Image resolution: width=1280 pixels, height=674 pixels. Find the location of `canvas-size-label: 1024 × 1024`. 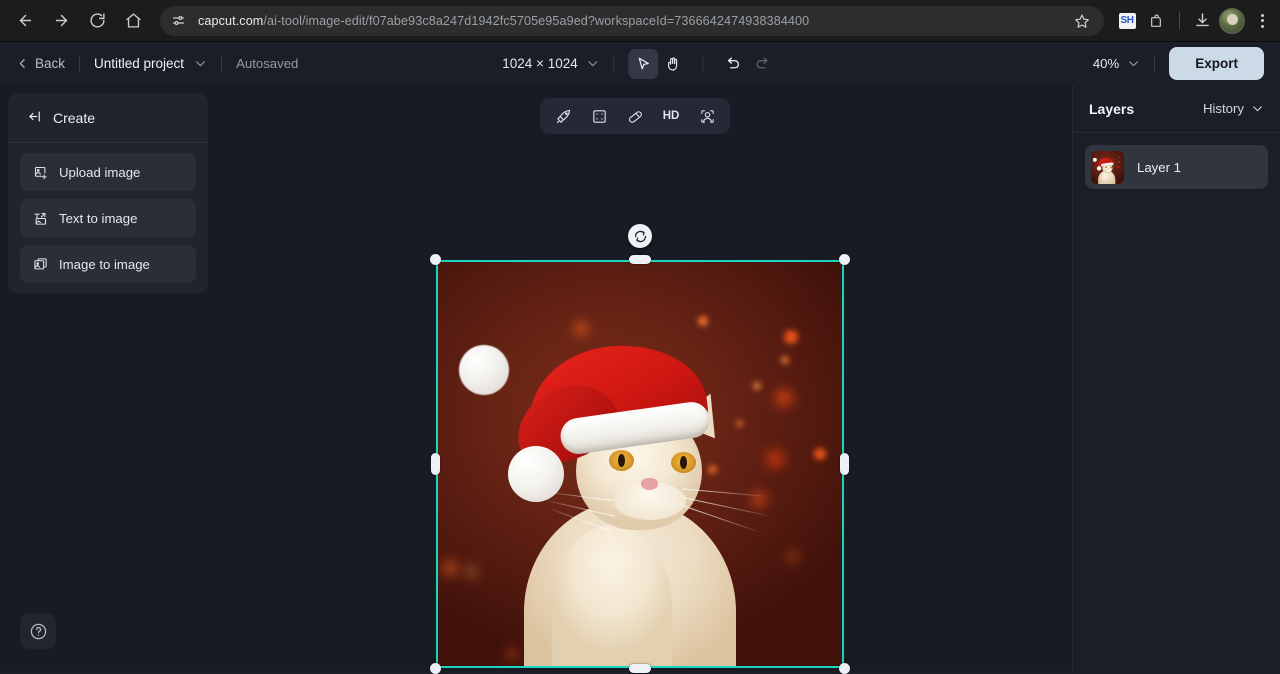

canvas-size-label: 1024 × 1024 is located at coordinates (540, 63).